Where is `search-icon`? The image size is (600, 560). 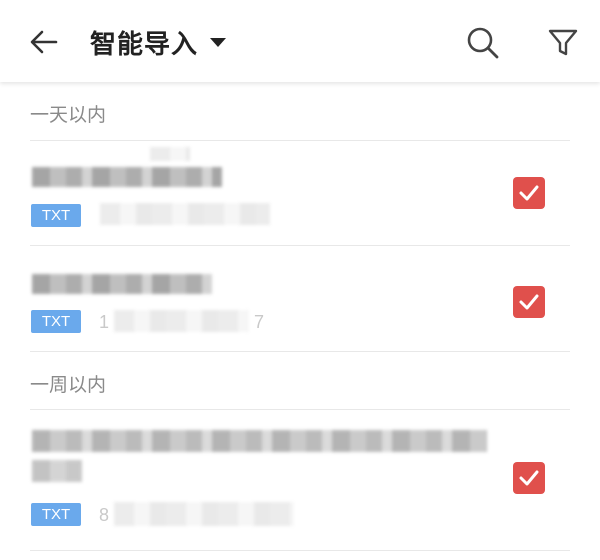 search-icon is located at coordinates (483, 43).